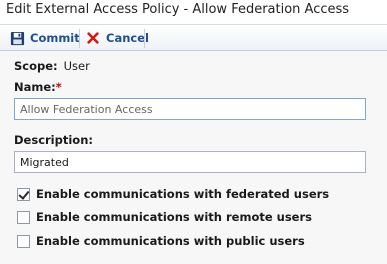 The width and height of the screenshot is (387, 264). I want to click on name-label: Name:*, so click(38, 87).